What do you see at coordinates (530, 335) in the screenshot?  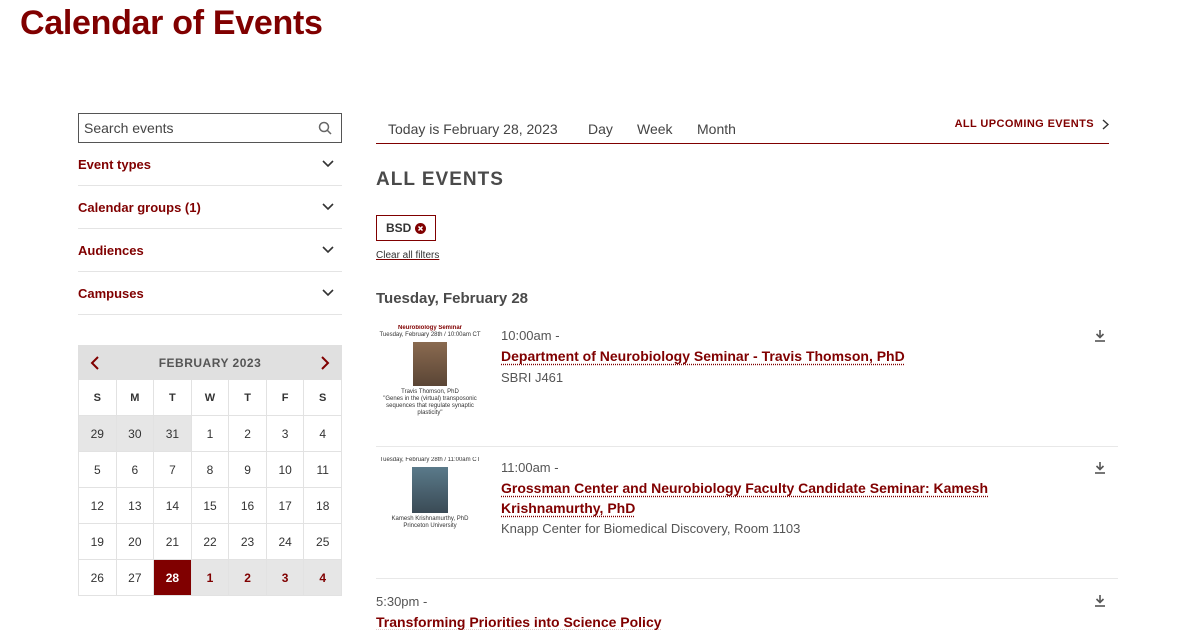 I see `event-time: 10:00am -` at bounding box center [530, 335].